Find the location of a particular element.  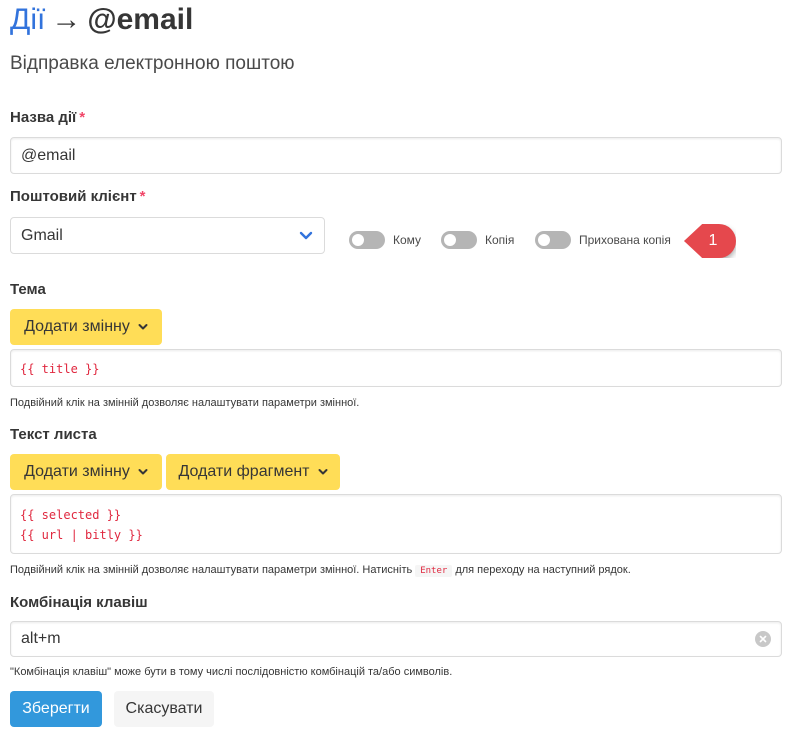

subject-editor: {{ title }} is located at coordinates (396, 368).